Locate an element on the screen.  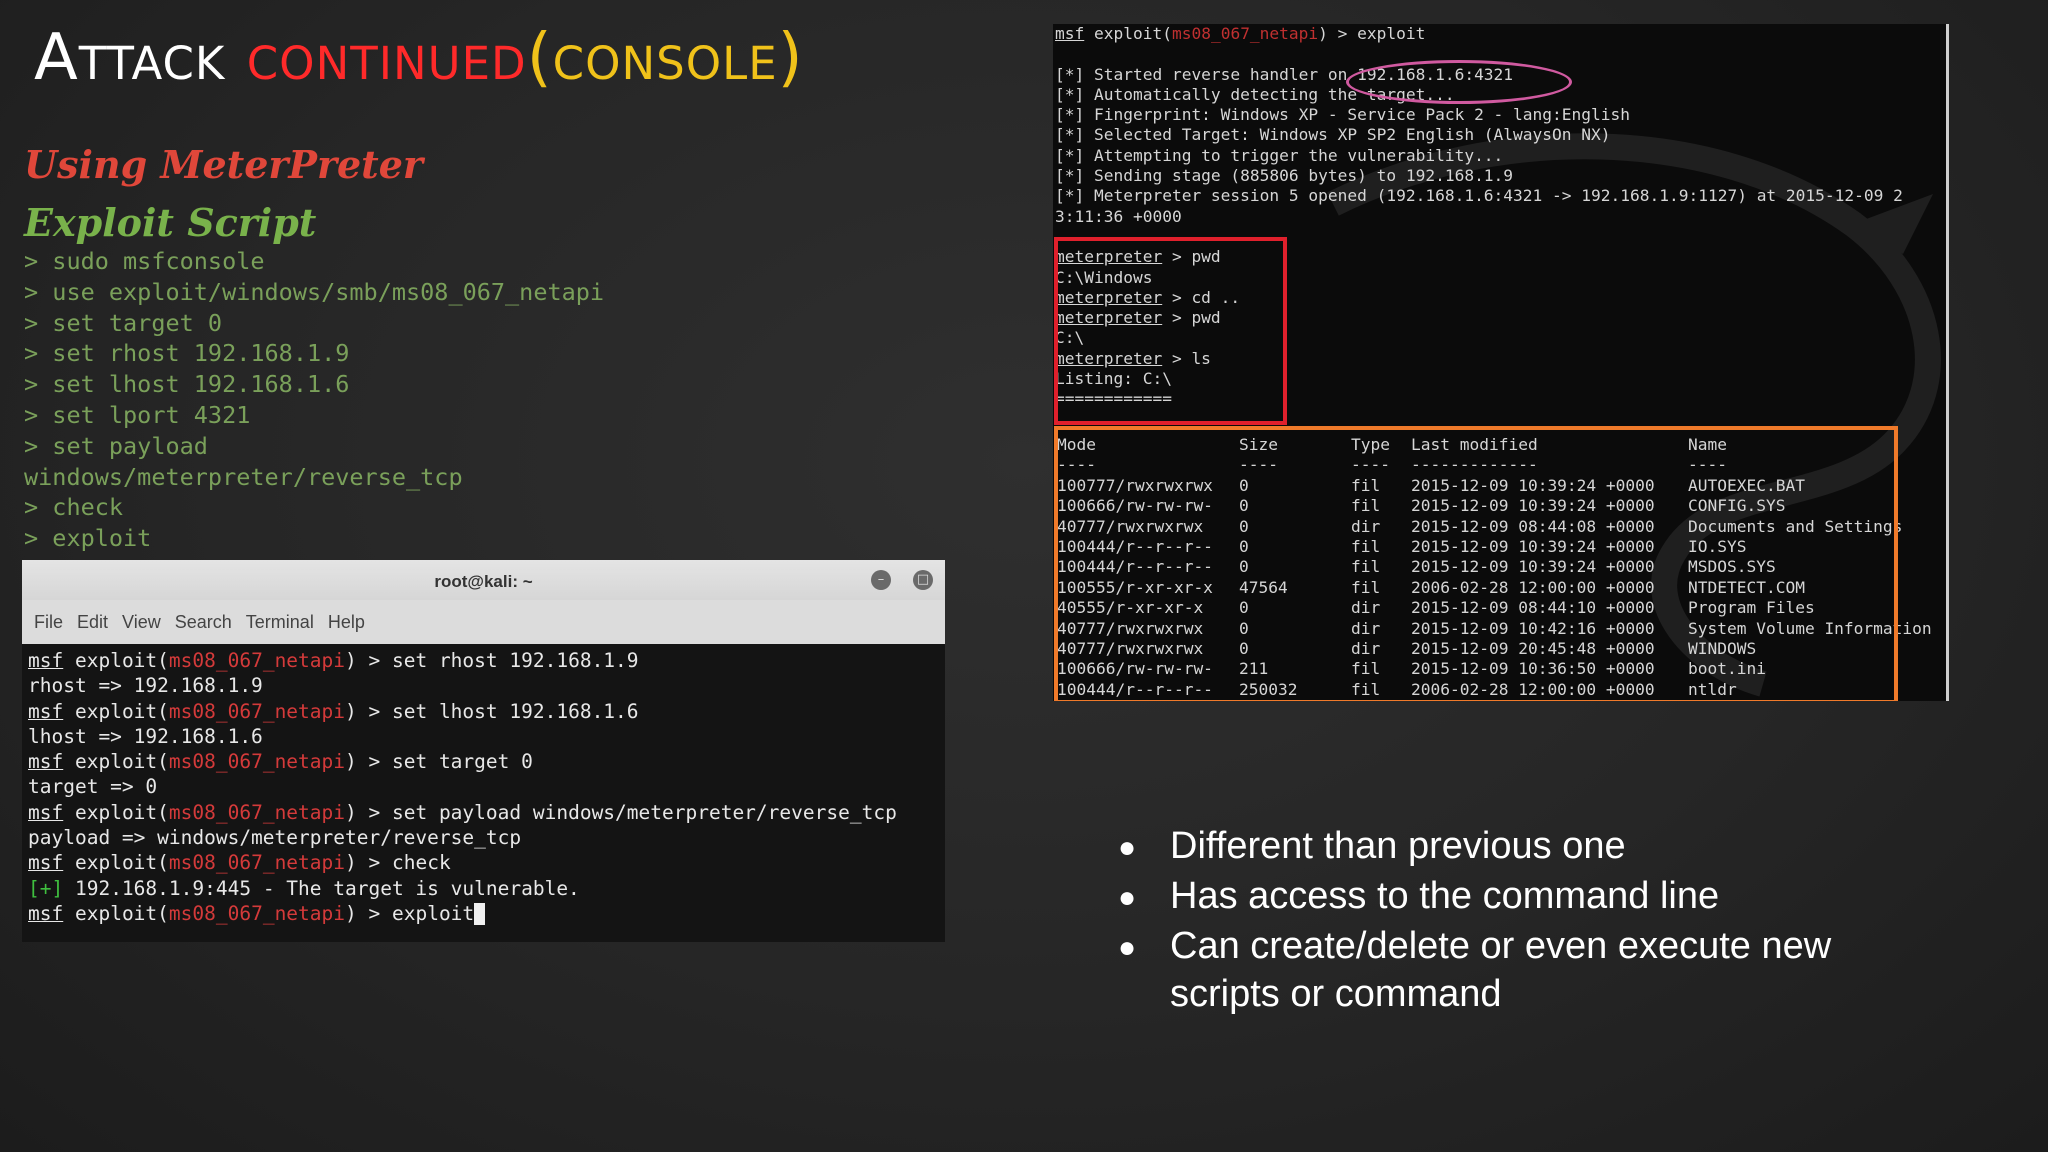
heading-exploit-script: Exploit Script is located at coordinates (170, 222).